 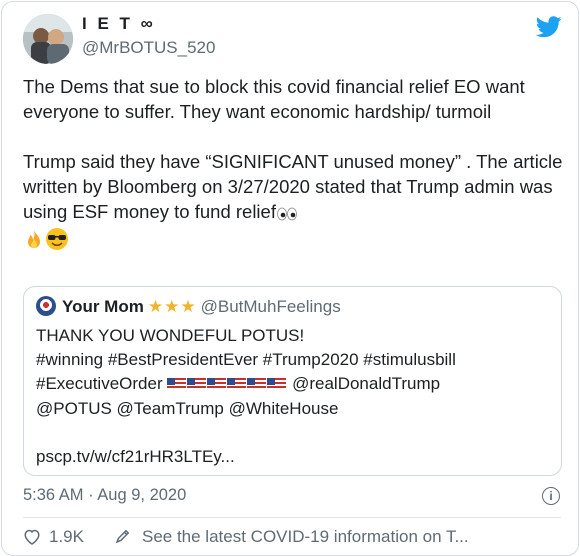 What do you see at coordinates (366, 383) in the screenshot?
I see `quoted-mention: @realDonaldTrump` at bounding box center [366, 383].